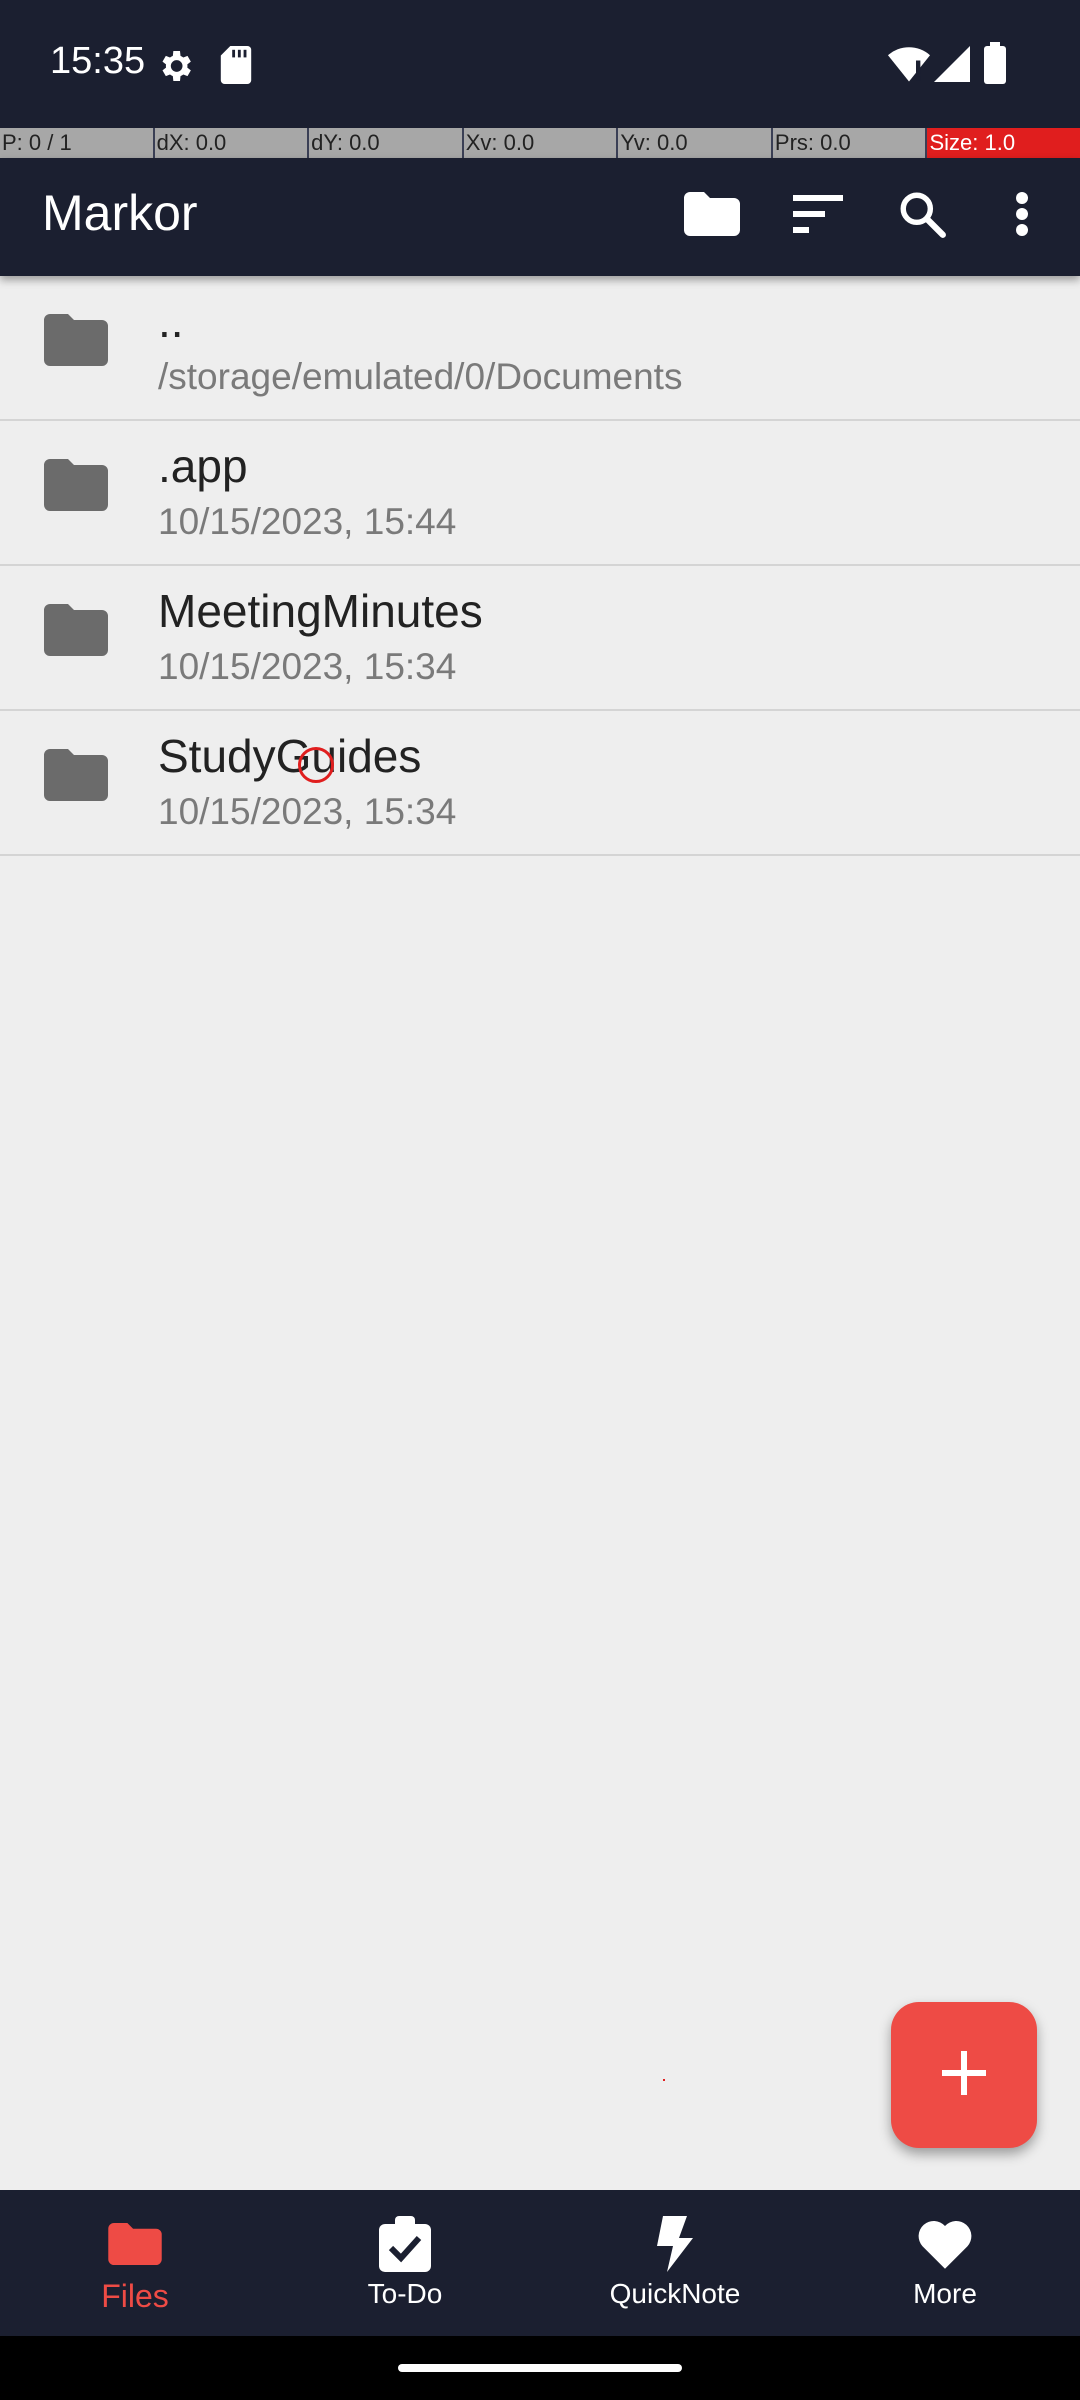 This screenshot has height=2400, width=1080. What do you see at coordinates (175, 68) in the screenshot?
I see `settings-gear-icon` at bounding box center [175, 68].